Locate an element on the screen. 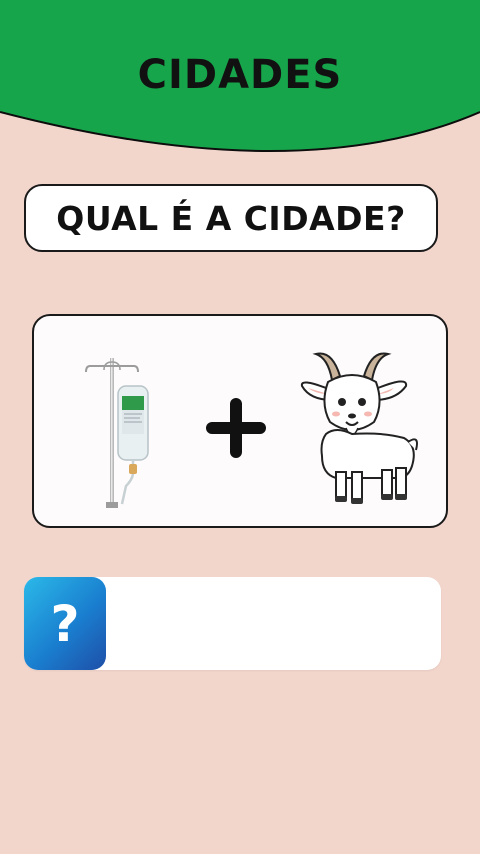 The height and width of the screenshot is (854, 480). question-mark-glyph: ? is located at coordinates (65, 623).